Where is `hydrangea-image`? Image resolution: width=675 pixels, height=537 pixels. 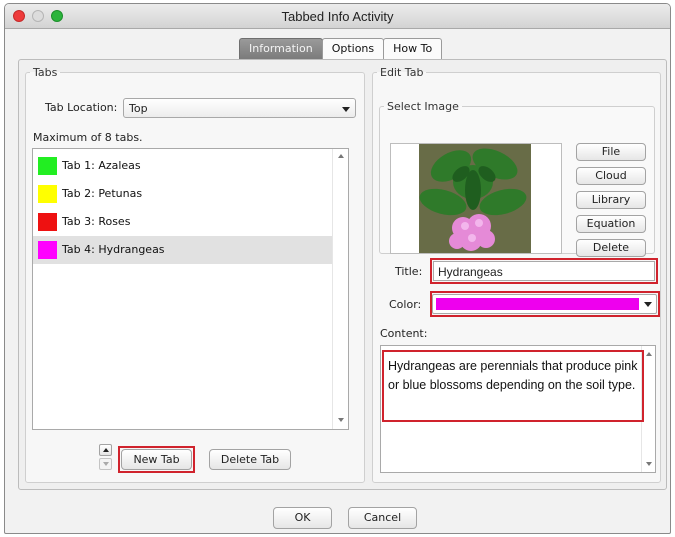 hydrangea-image is located at coordinates (475, 198).